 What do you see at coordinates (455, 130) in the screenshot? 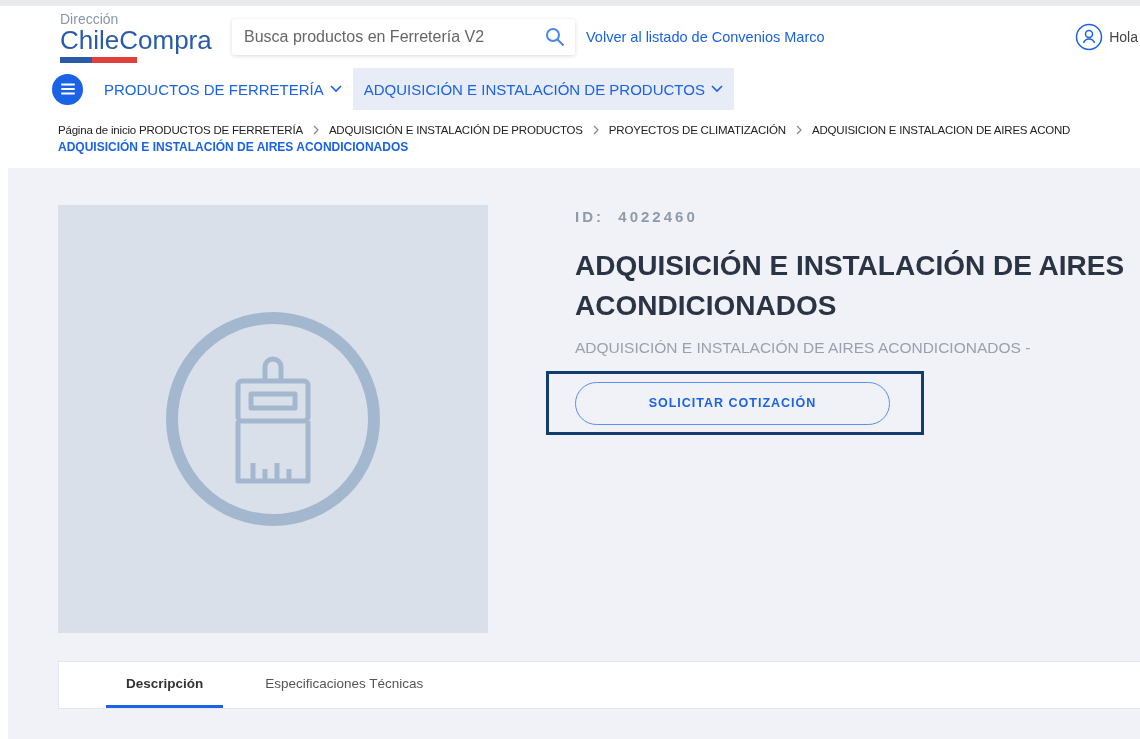
I see `breadcrumb-link: ADQUISICIÓN E INSTALACIÓN DE PRODUCTOS` at bounding box center [455, 130].